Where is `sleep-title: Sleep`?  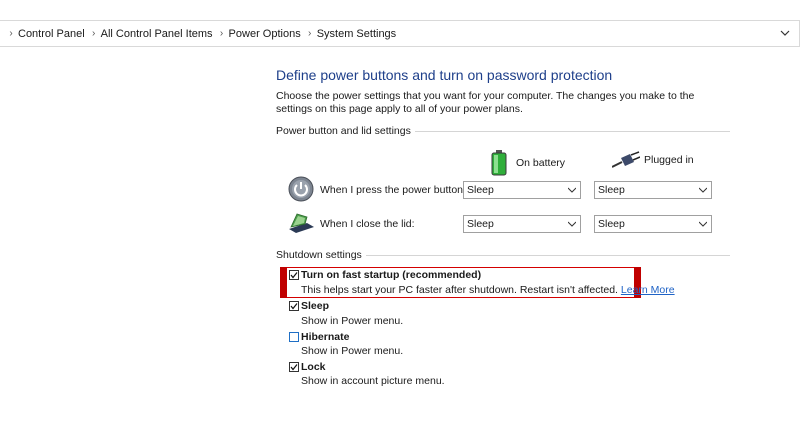 sleep-title: Sleep is located at coordinates (315, 306).